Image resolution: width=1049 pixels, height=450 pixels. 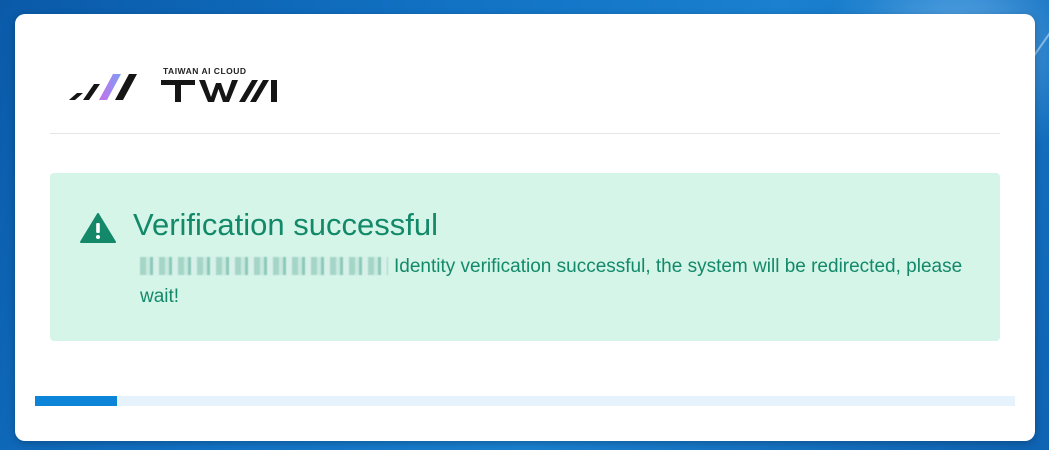 I want to click on alert-title: Verification successful, so click(x=285, y=224).